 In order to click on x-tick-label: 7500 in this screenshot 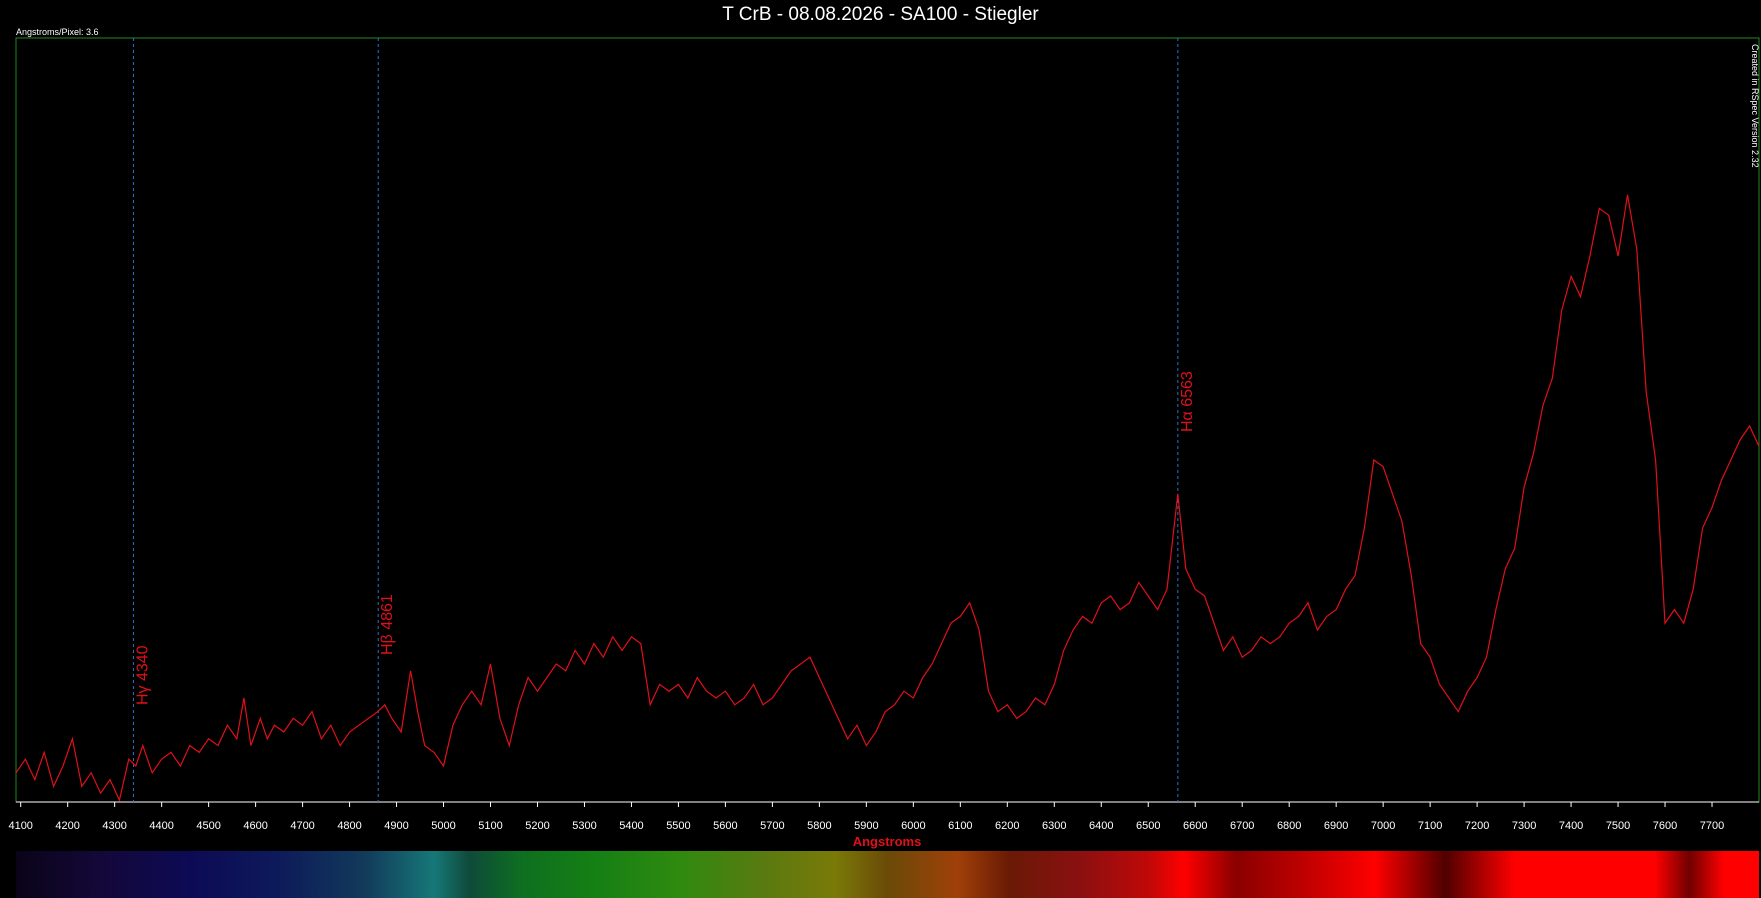, I will do `click(1618, 826)`.